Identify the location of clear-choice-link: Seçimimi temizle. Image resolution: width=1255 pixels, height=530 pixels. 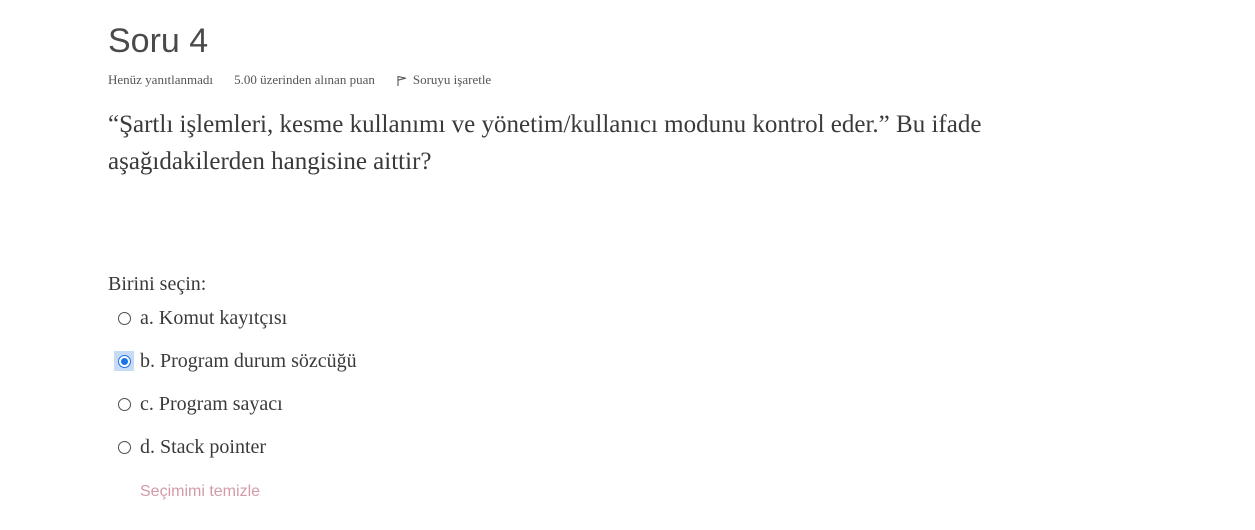
(200, 492).